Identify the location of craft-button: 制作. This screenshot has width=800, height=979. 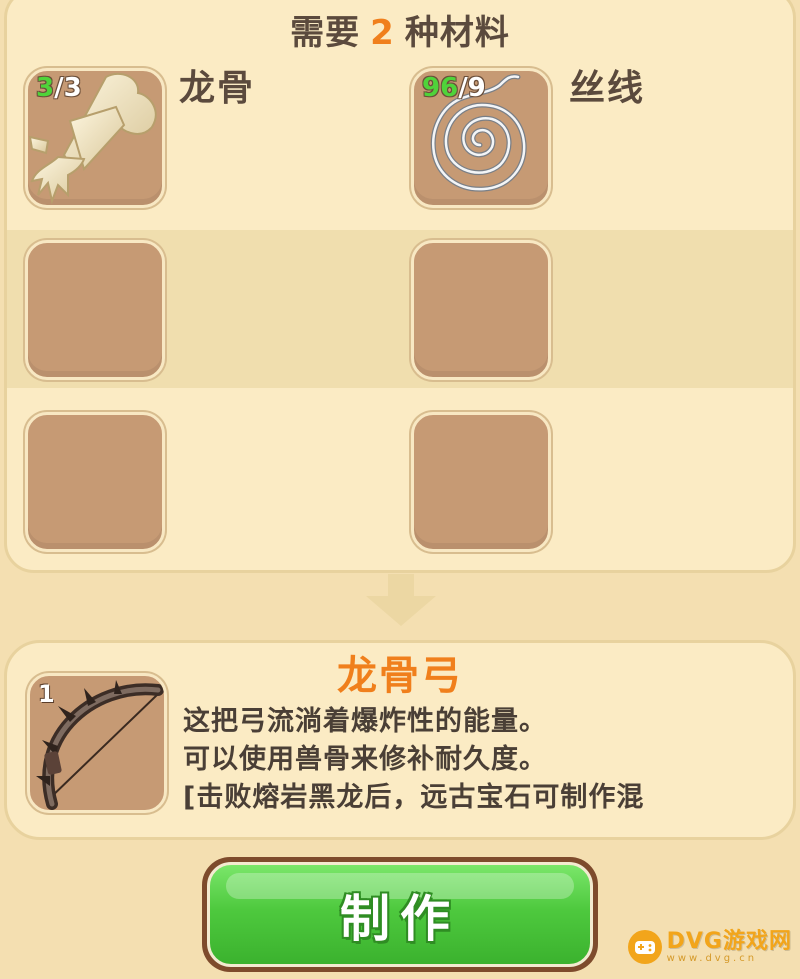
(400, 914).